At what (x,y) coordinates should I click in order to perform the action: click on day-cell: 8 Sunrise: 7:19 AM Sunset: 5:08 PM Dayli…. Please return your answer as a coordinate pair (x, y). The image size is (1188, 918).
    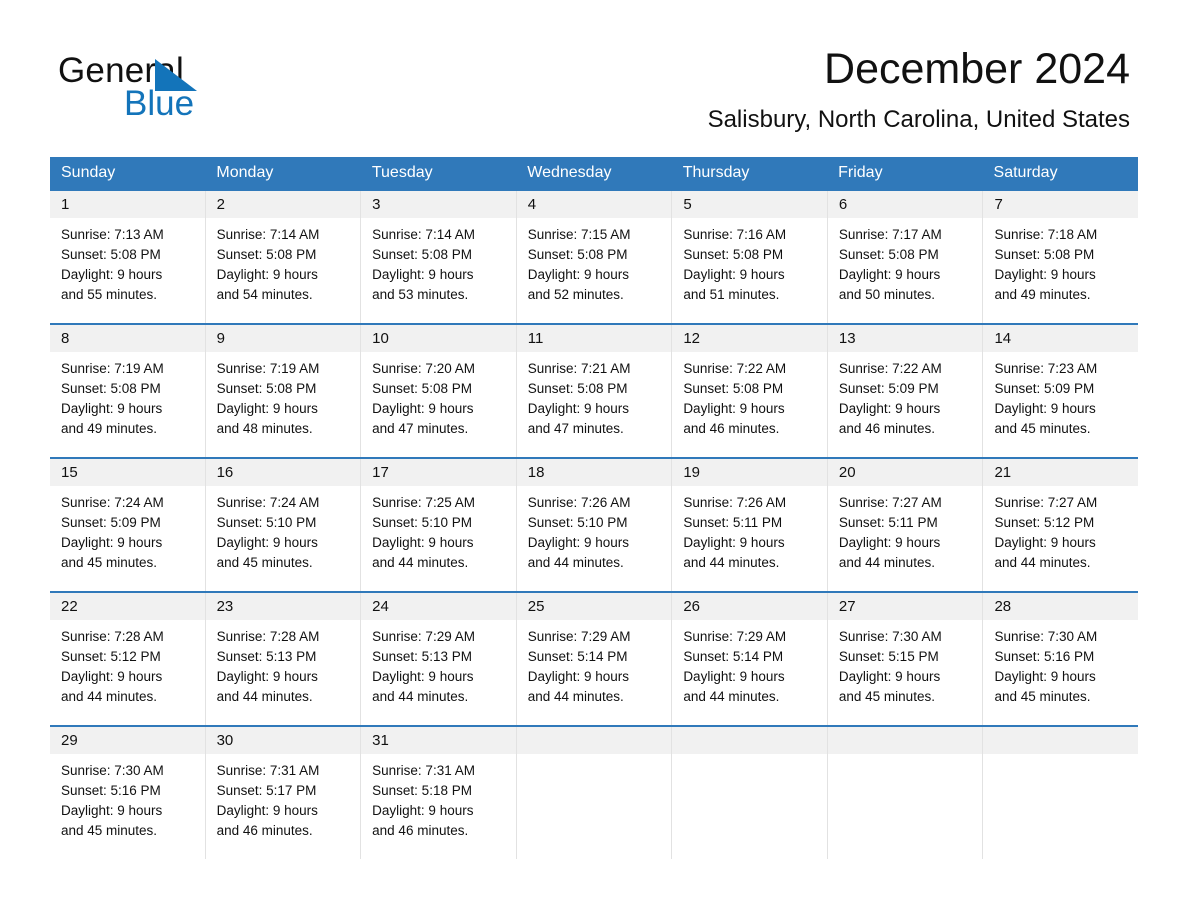
    Looking at the image, I should click on (127, 391).